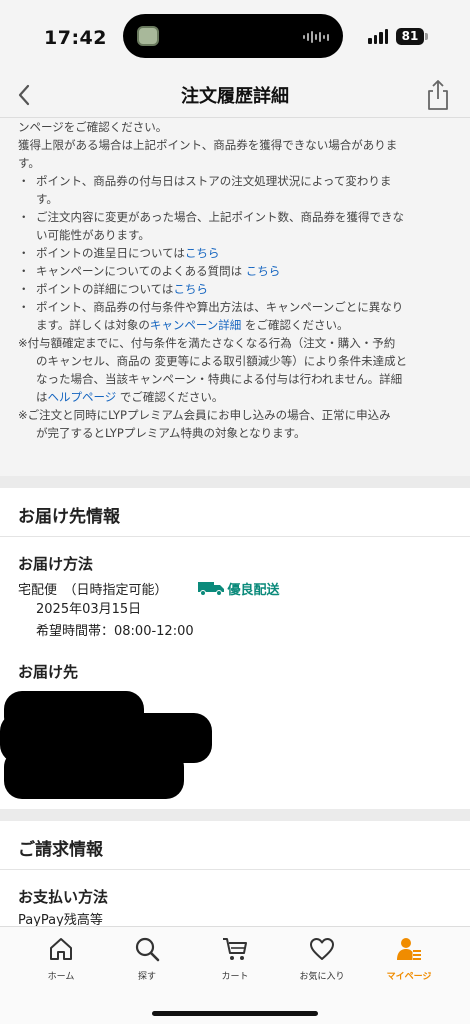 Image resolution: width=470 pixels, height=1024 pixels. What do you see at coordinates (316, 37) in the screenshot?
I see `audio-wave-icon` at bounding box center [316, 37].